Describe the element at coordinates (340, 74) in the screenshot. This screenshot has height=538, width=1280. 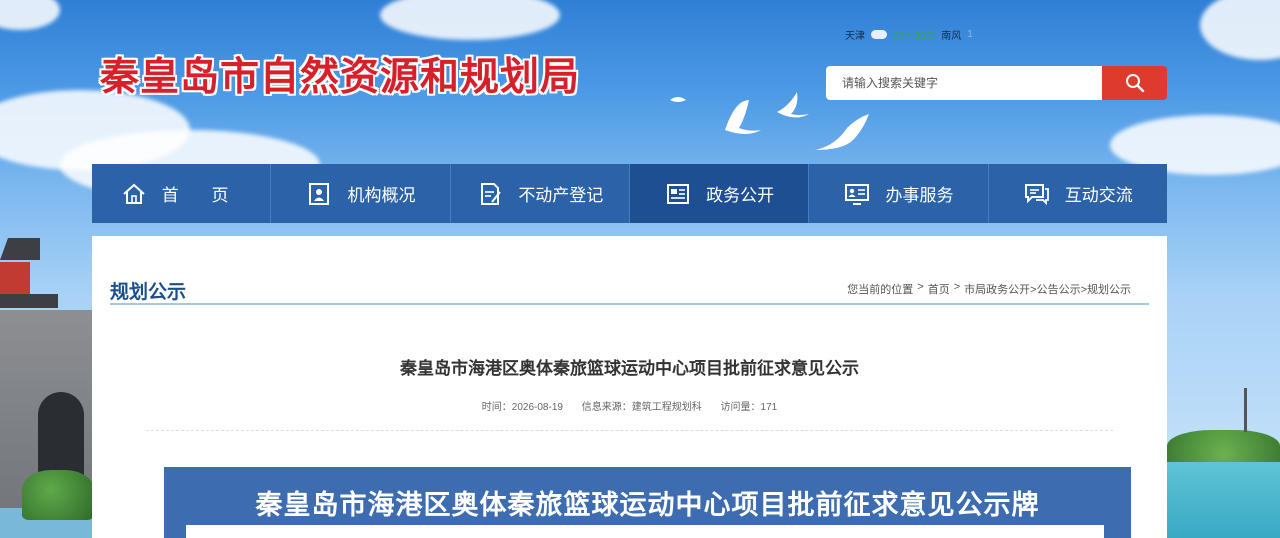
I see `site-title: 秦皇岛市自然资源和规划局` at that location.